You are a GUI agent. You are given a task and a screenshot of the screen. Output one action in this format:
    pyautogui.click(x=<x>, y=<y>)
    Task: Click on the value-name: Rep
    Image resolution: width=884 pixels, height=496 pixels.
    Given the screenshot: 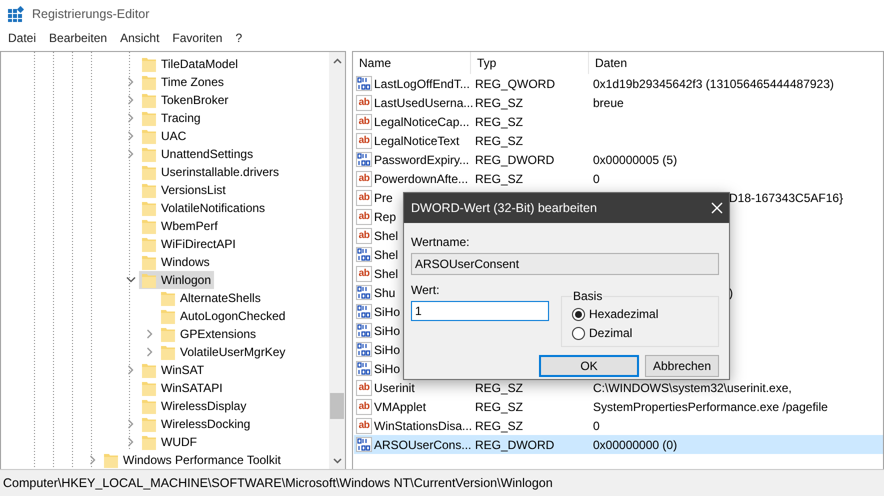 What is the action you would take?
    pyautogui.click(x=385, y=217)
    